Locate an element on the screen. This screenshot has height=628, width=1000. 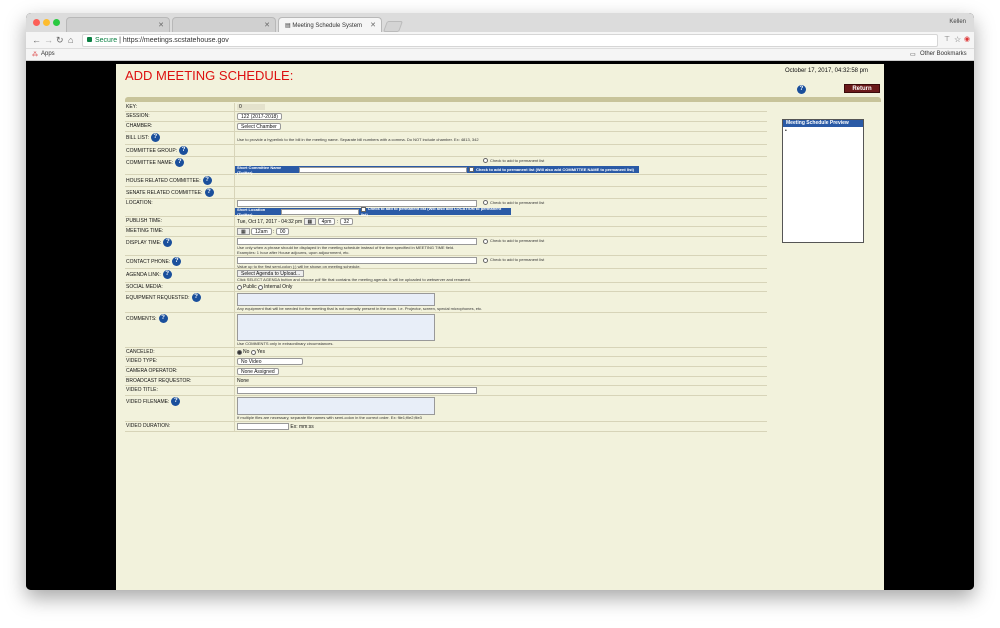
home-icon: ⌂ is located at coordinates (70, 40).